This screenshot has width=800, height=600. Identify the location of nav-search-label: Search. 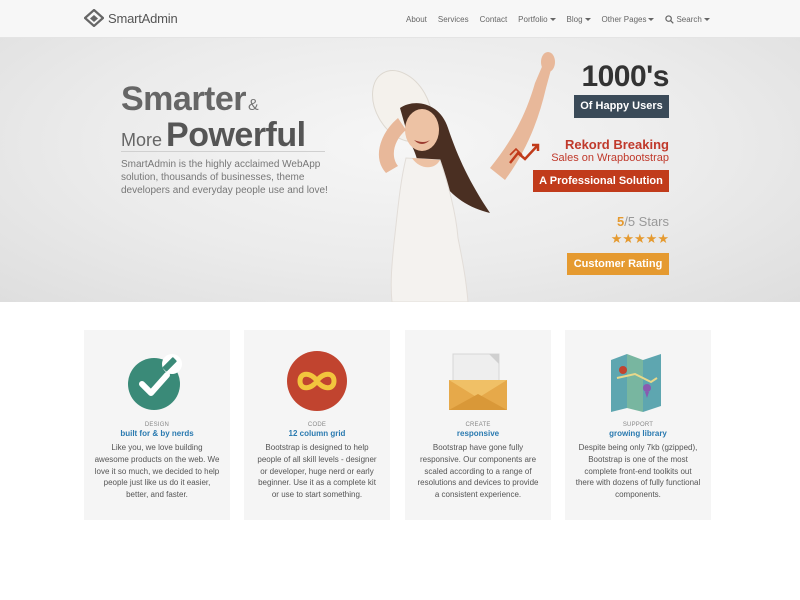
(689, 19).